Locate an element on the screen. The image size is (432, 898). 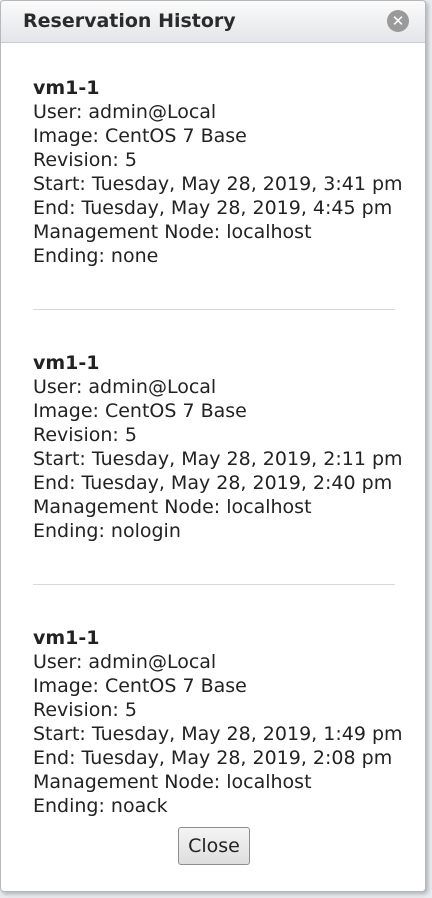
dialog-titlebar: Reservation History ✕ is located at coordinates (213, 22).